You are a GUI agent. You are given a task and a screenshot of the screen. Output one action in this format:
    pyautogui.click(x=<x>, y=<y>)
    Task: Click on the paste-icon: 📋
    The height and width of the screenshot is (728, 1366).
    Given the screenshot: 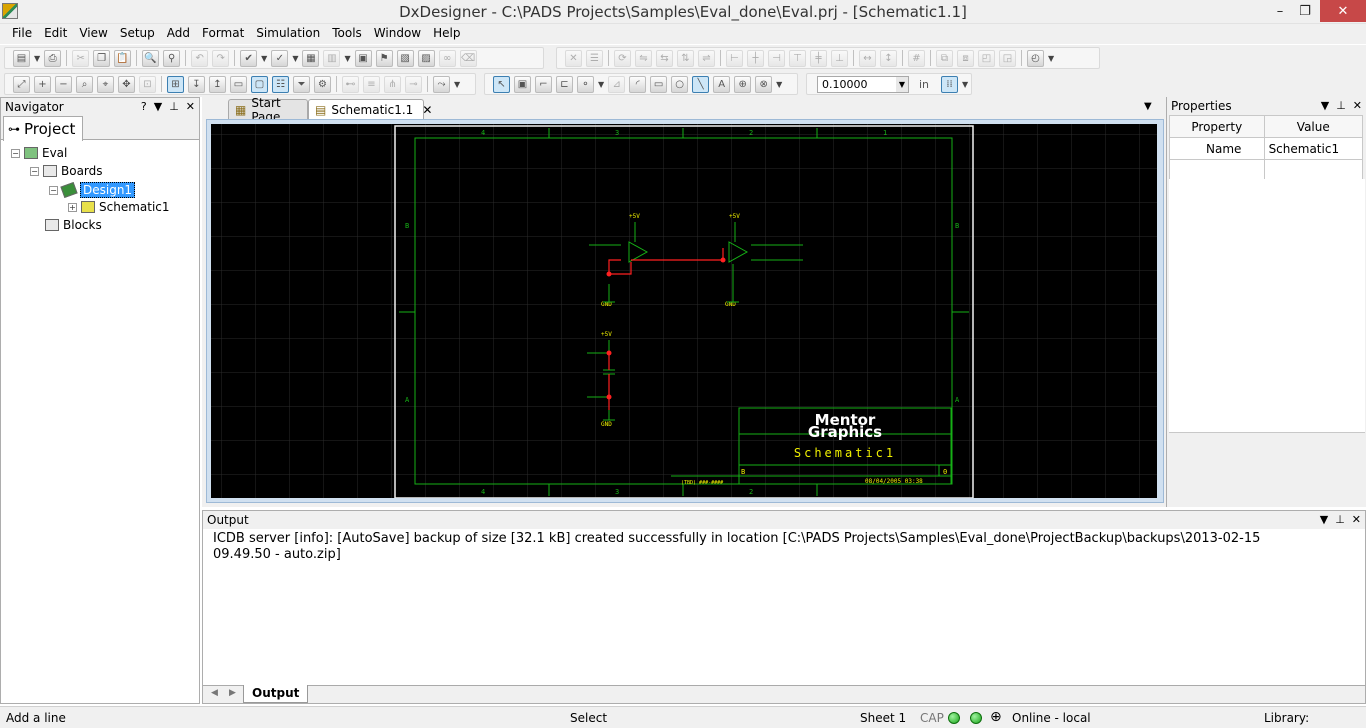 What is the action you would take?
    pyautogui.click(x=123, y=58)
    